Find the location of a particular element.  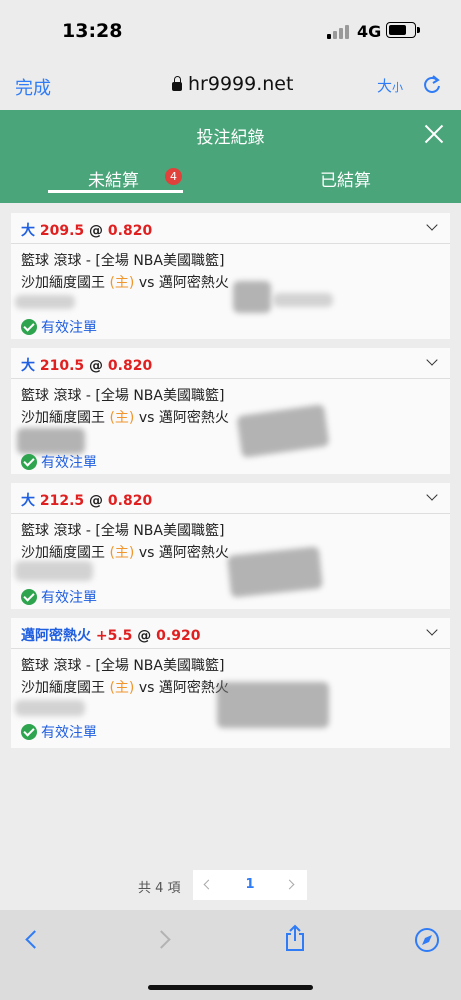

text-size-small: 小 is located at coordinates (398, 87).